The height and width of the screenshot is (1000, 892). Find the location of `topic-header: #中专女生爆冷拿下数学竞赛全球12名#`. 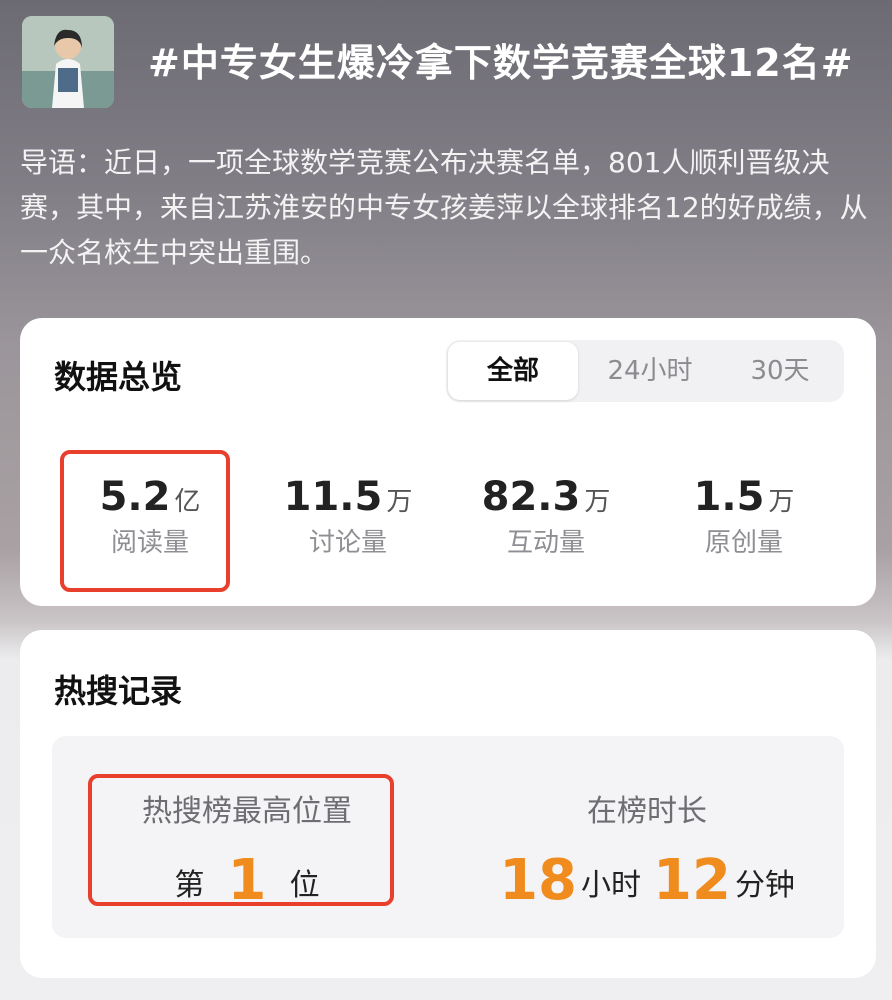

topic-header: #中专女生爆冷拿下数学竞赛全球12名# is located at coordinates (447, 64).